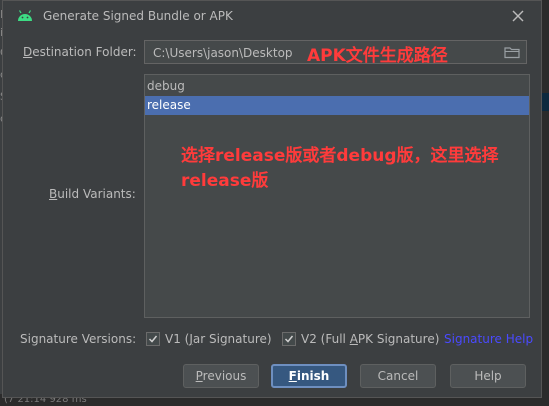 This screenshot has width=549, height=406. What do you see at coordinates (309, 376) in the screenshot?
I see `finish-button: Finish` at bounding box center [309, 376].